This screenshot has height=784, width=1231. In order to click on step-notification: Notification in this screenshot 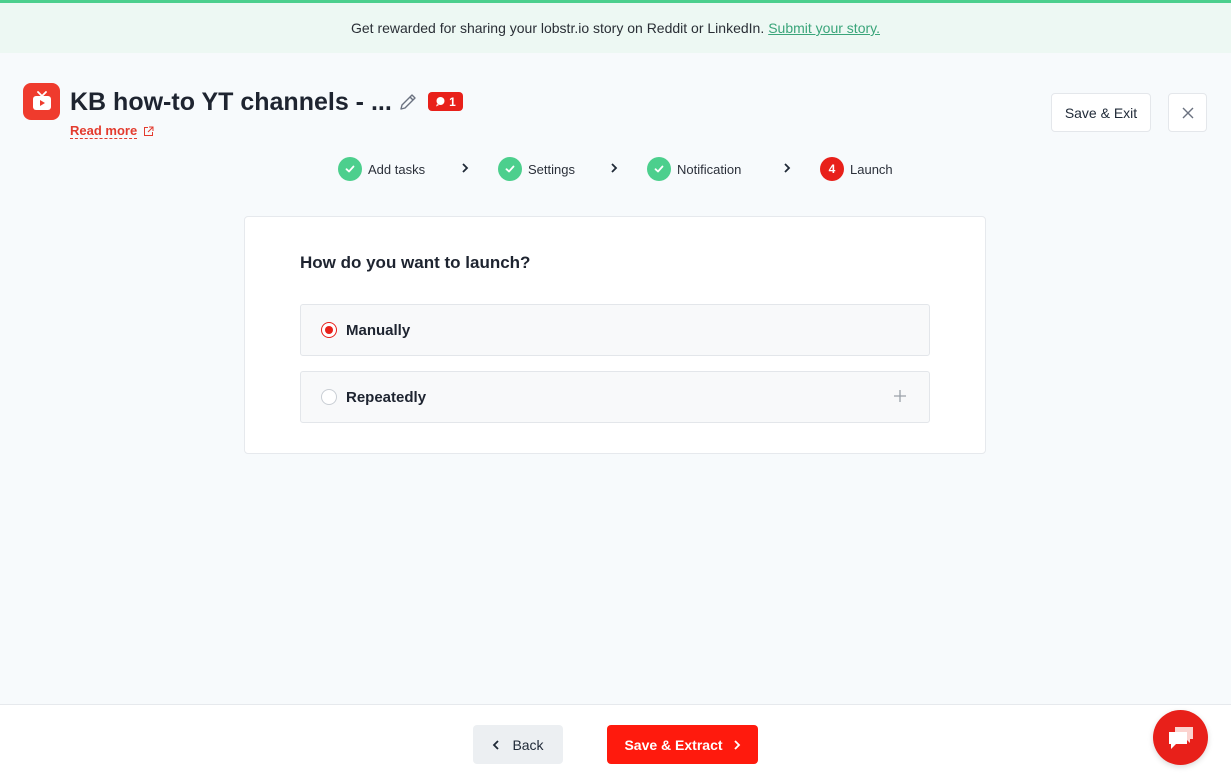, I will do `click(694, 169)`.